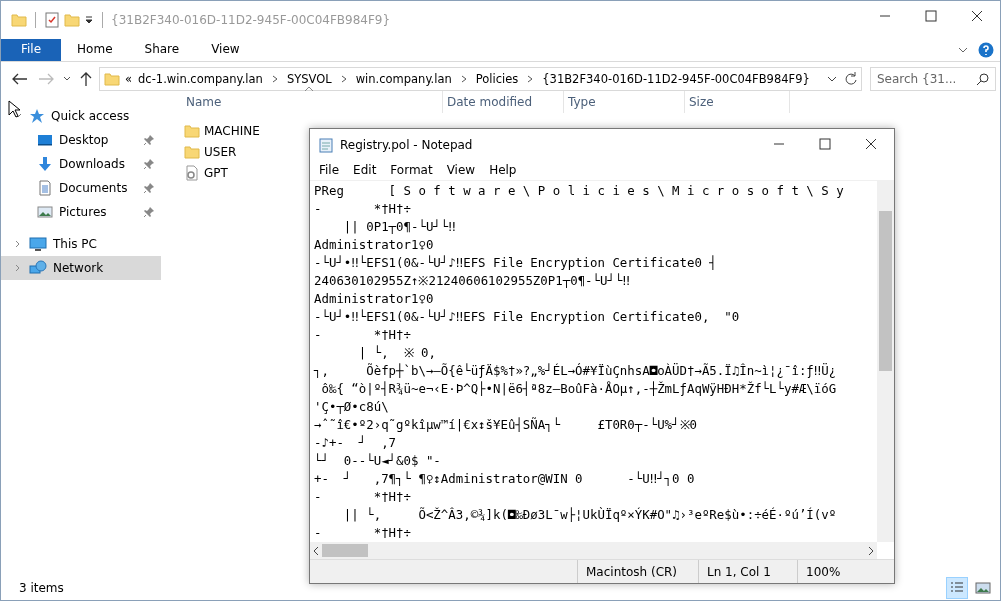  Describe the element at coordinates (983, 588) in the screenshot. I see `thumbnails-view-icon` at that location.